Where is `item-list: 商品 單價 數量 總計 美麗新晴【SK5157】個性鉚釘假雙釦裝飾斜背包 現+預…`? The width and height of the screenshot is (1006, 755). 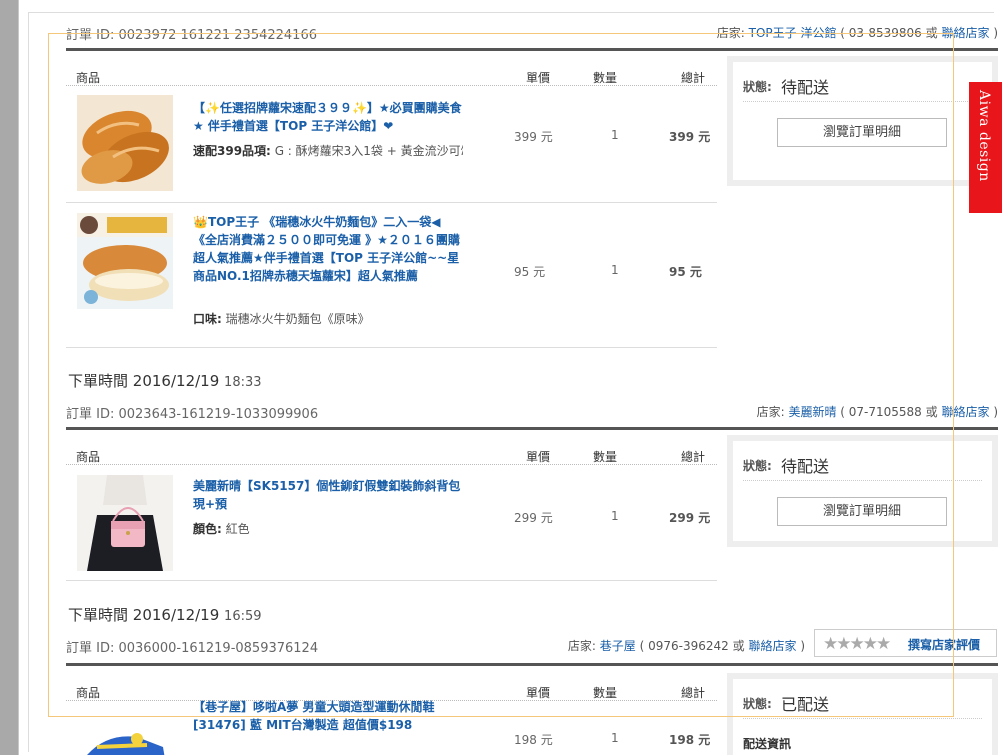
item-list: 商品 單價 數量 總計 美麗新晴【SK5157】個性鉚釘假雙釦裝飾斜背包 現+預… is located at coordinates (391, 512).